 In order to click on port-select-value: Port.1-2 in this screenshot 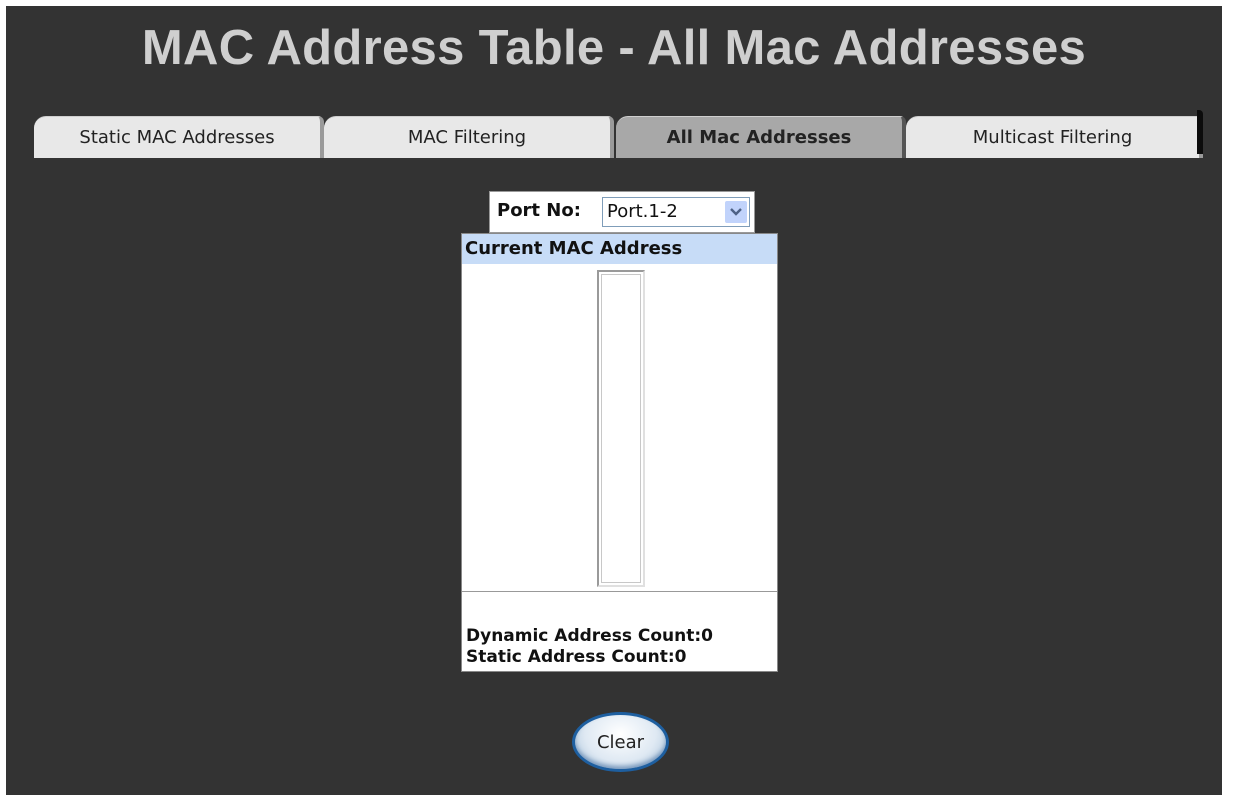, I will do `click(642, 211)`.